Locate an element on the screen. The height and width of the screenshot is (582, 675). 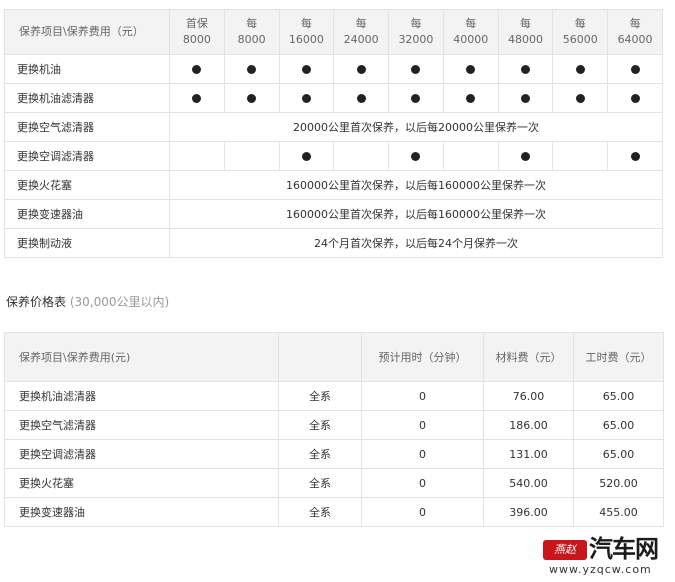
price-material: 540.00 is located at coordinates (528, 483).